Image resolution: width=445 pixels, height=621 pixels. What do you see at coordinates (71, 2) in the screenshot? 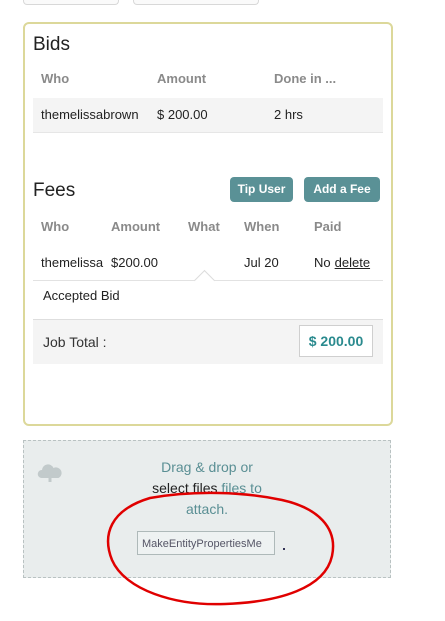
I see `top-tab-left` at bounding box center [71, 2].